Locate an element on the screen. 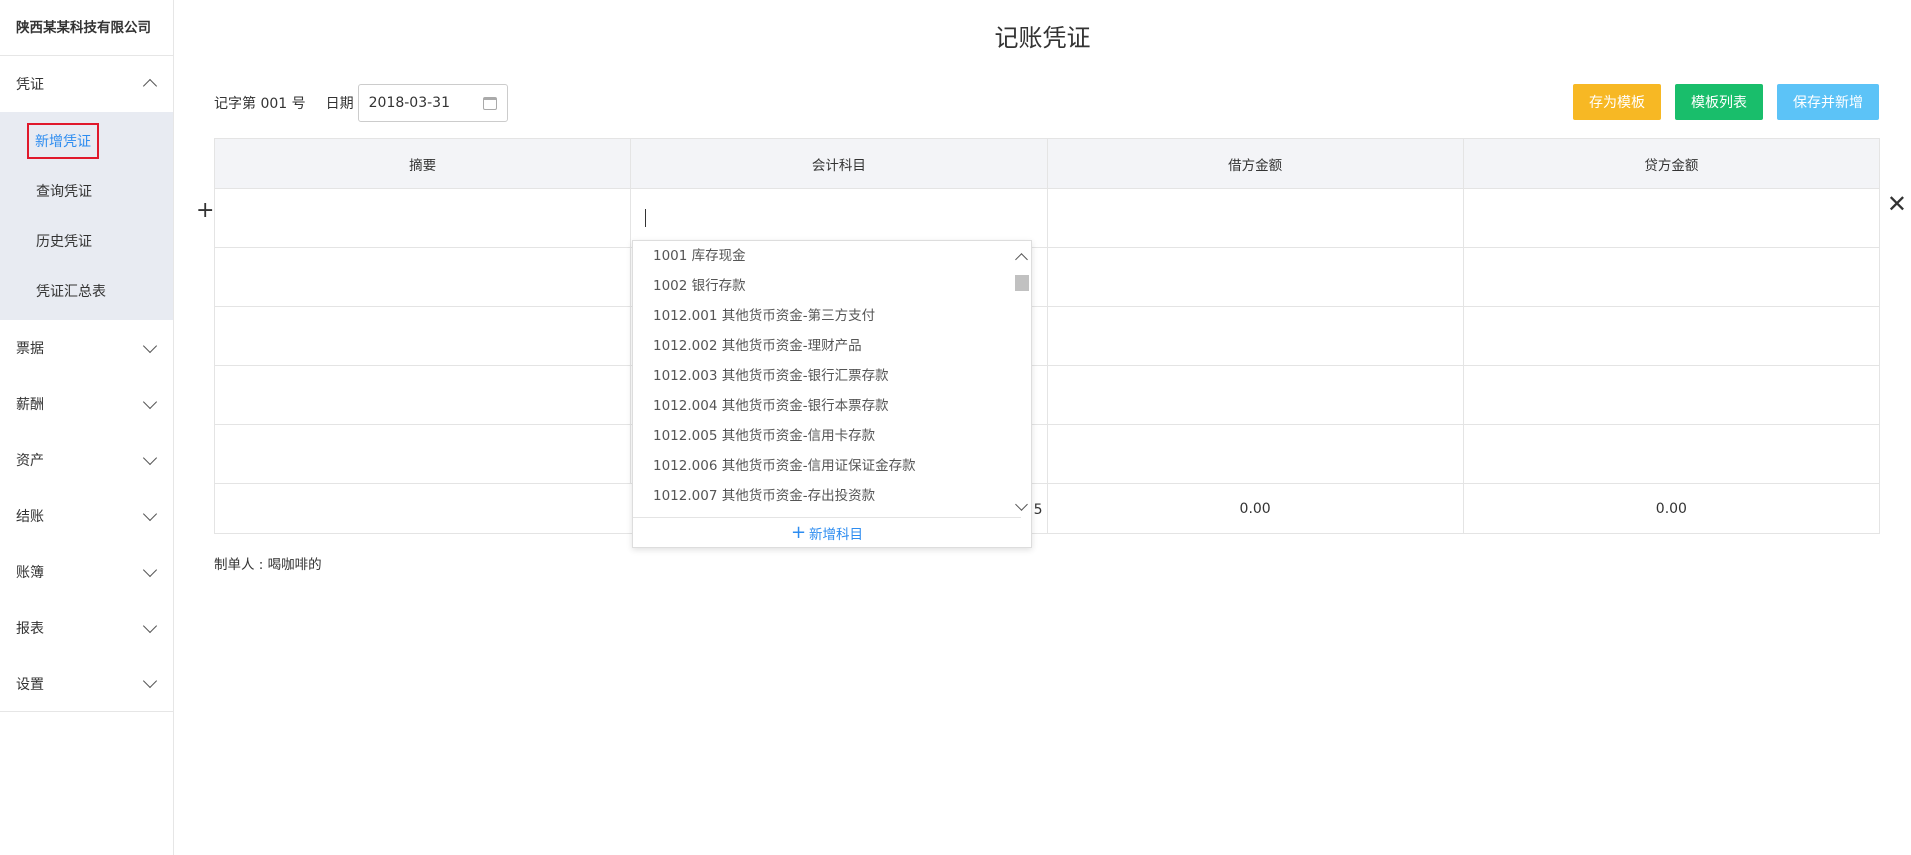 Image resolution: width=1911 pixels, height=855 pixels. date-label: 日期 is located at coordinates (339, 104).